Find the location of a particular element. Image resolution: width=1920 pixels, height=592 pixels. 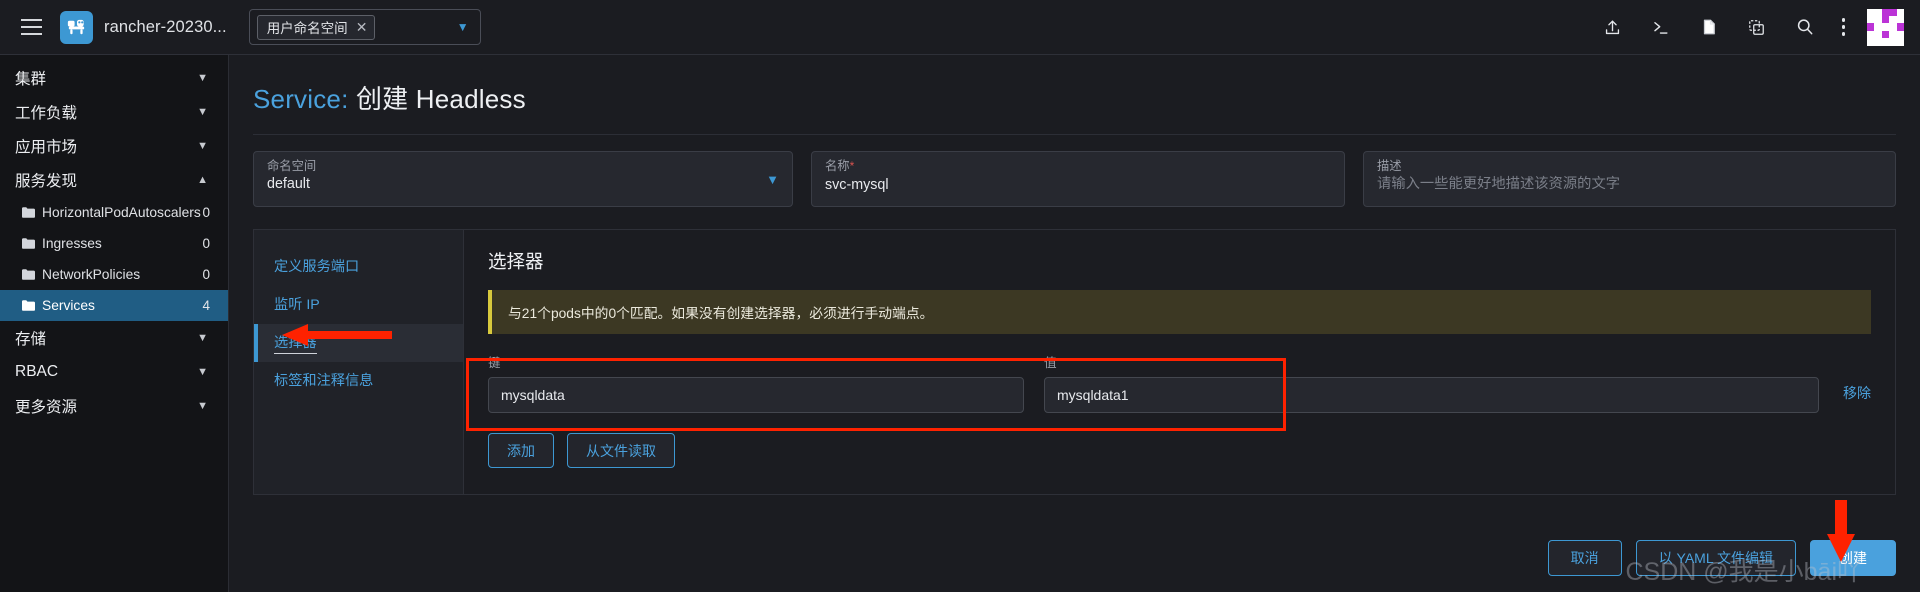

tab-service-ports: 定义服务端口 is located at coordinates (358, 267).